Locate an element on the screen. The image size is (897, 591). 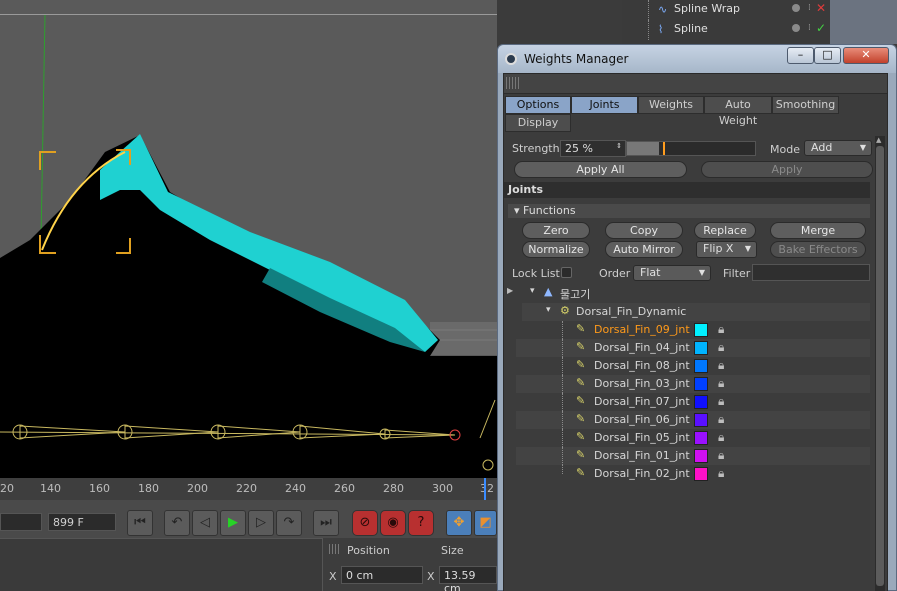
grip-bar is located at coordinates (695, 84).